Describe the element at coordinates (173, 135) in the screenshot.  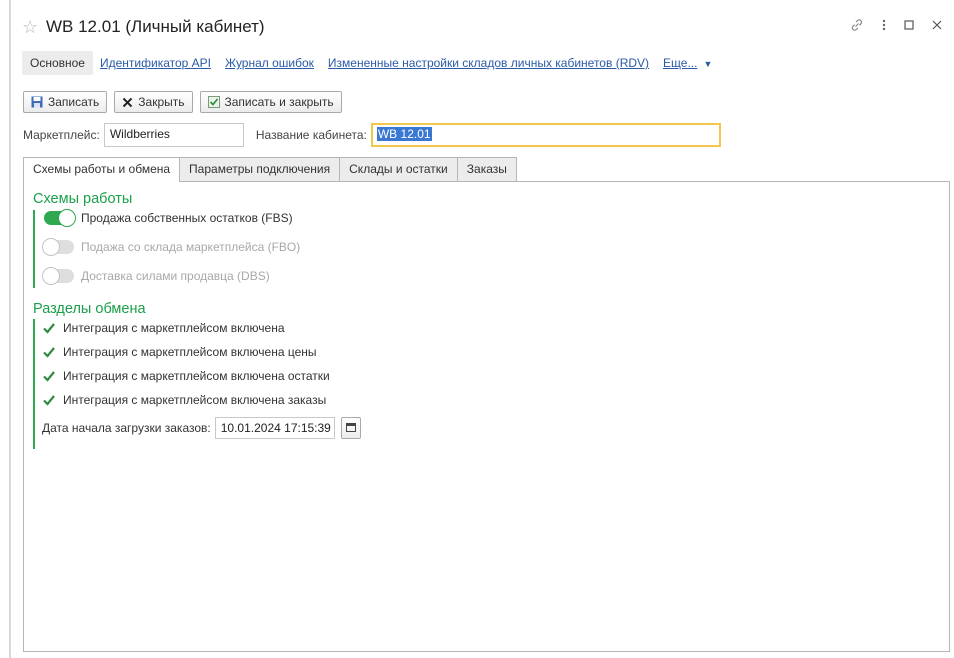
I see `marketplace-field: Wildberries` at that location.